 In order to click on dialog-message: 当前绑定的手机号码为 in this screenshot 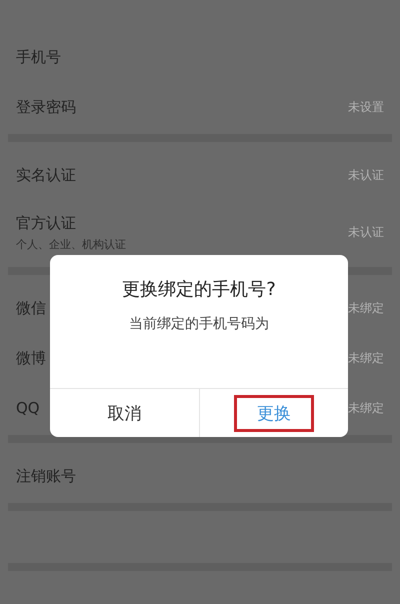, I will do `click(199, 324)`.